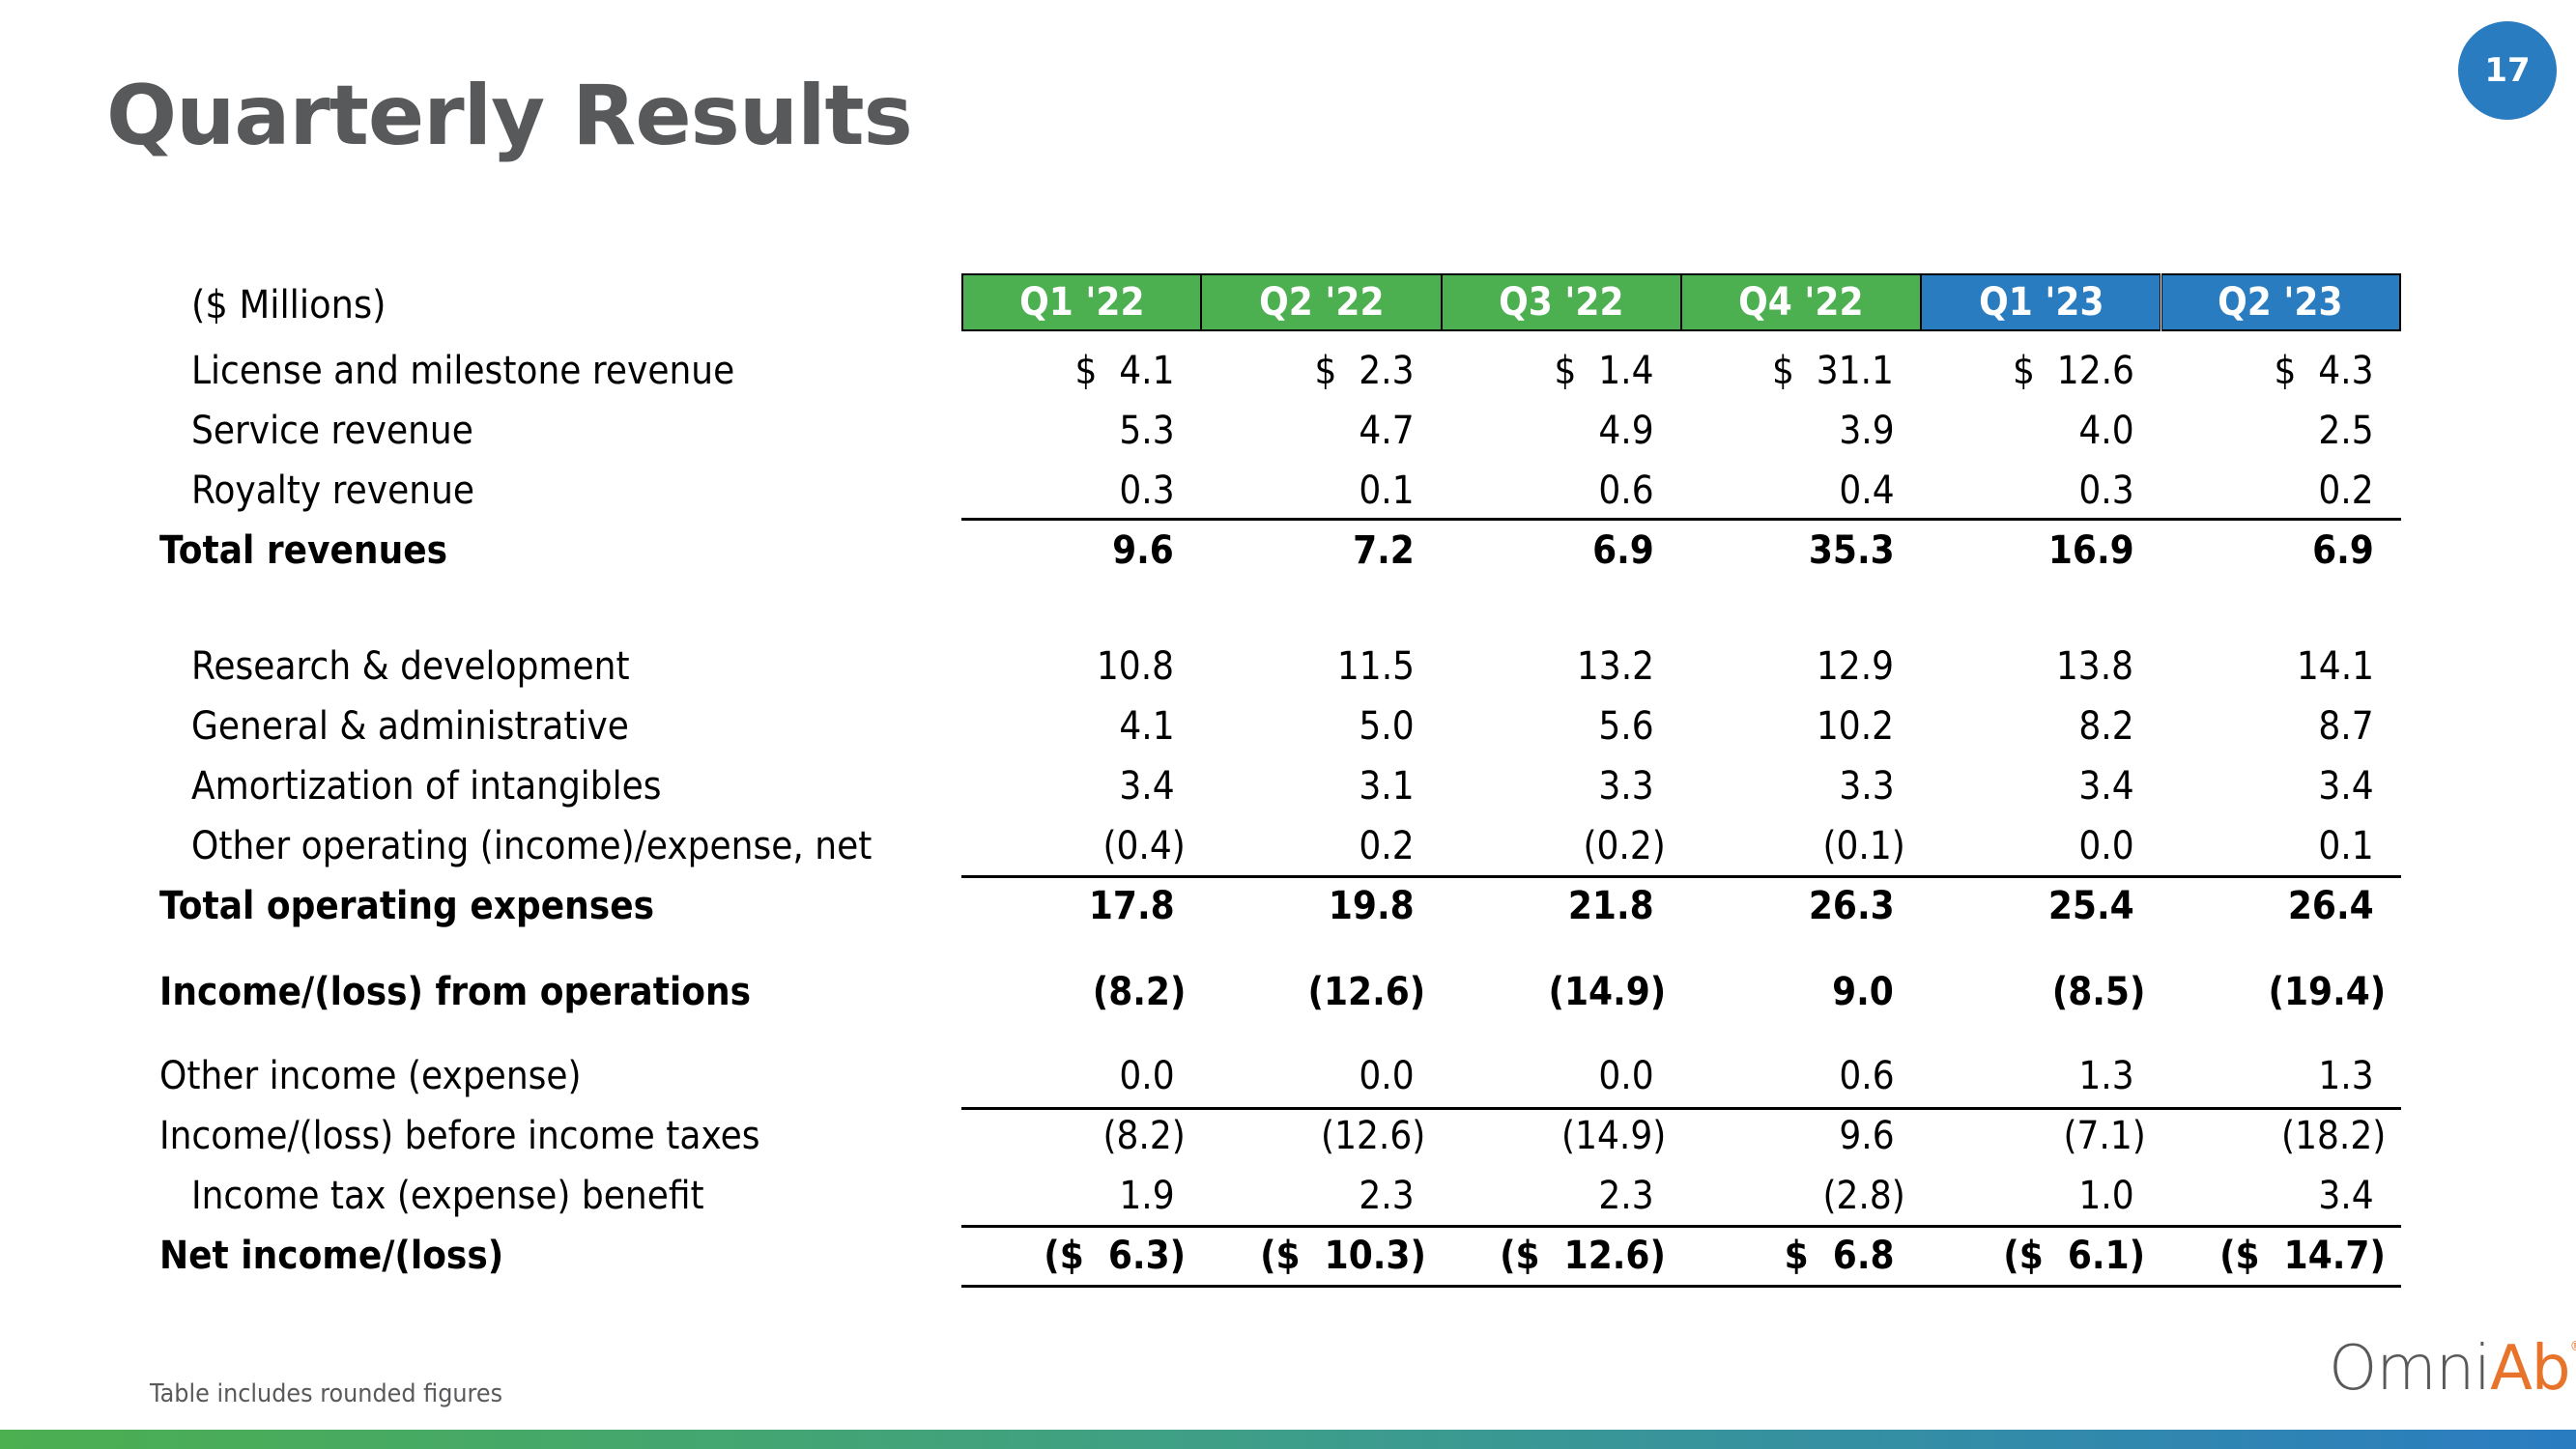  What do you see at coordinates (1604, 371) in the screenshot?
I see `table-cell: $ 1.4` at bounding box center [1604, 371].